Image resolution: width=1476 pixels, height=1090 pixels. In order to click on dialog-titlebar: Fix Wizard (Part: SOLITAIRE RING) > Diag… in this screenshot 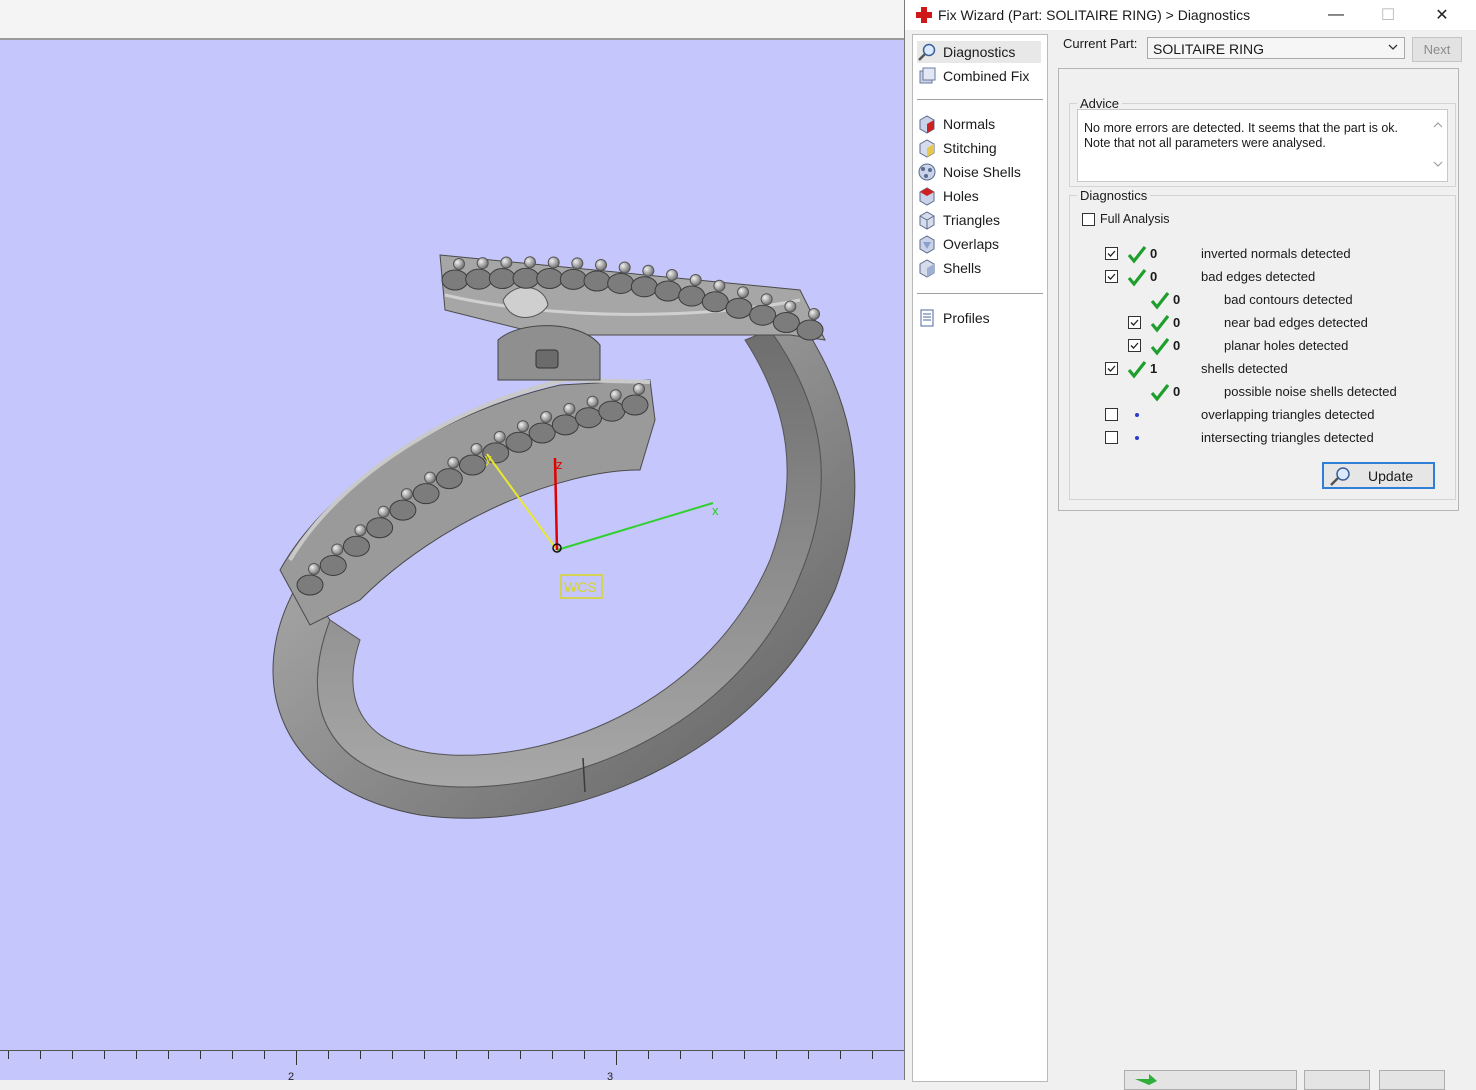, I will do `click(1190, 15)`.